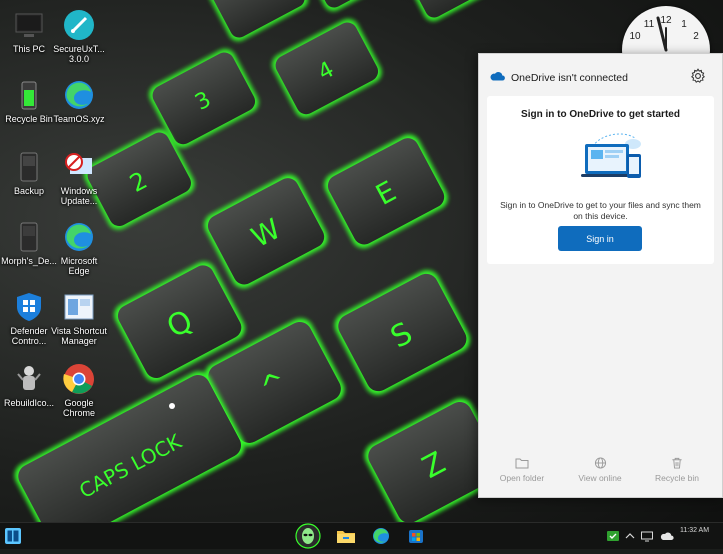  What do you see at coordinates (649, 24) in the screenshot?
I see `clock-number-11: 11` at bounding box center [649, 24].